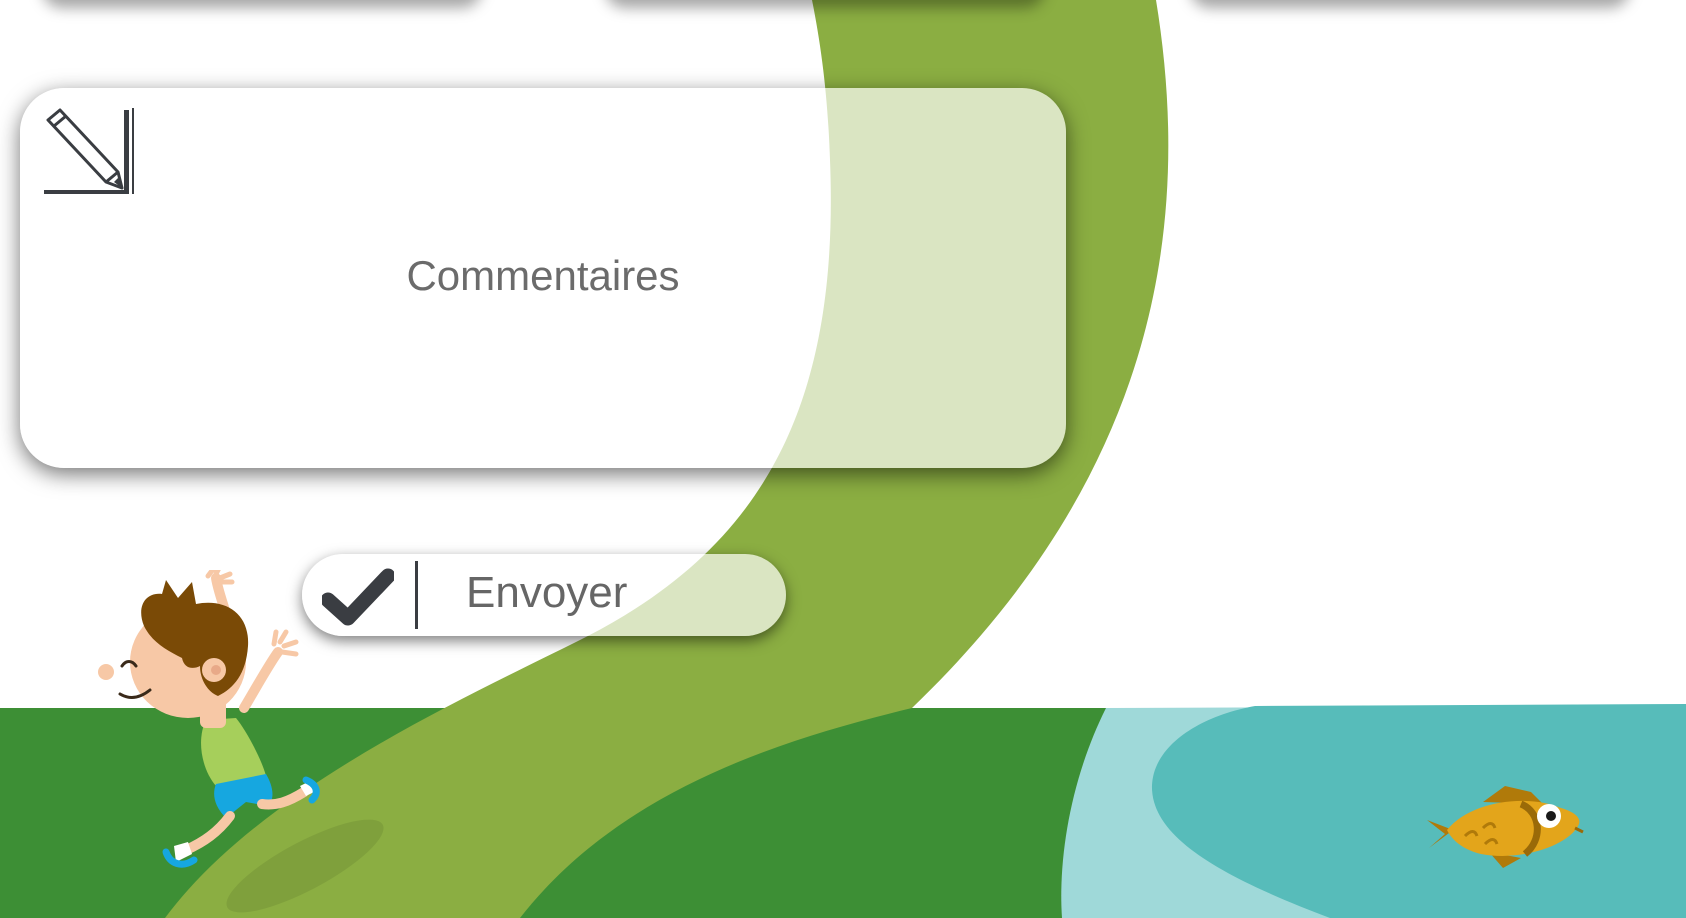  I want to click on pencil-ruler-icon, so click(89, 151).